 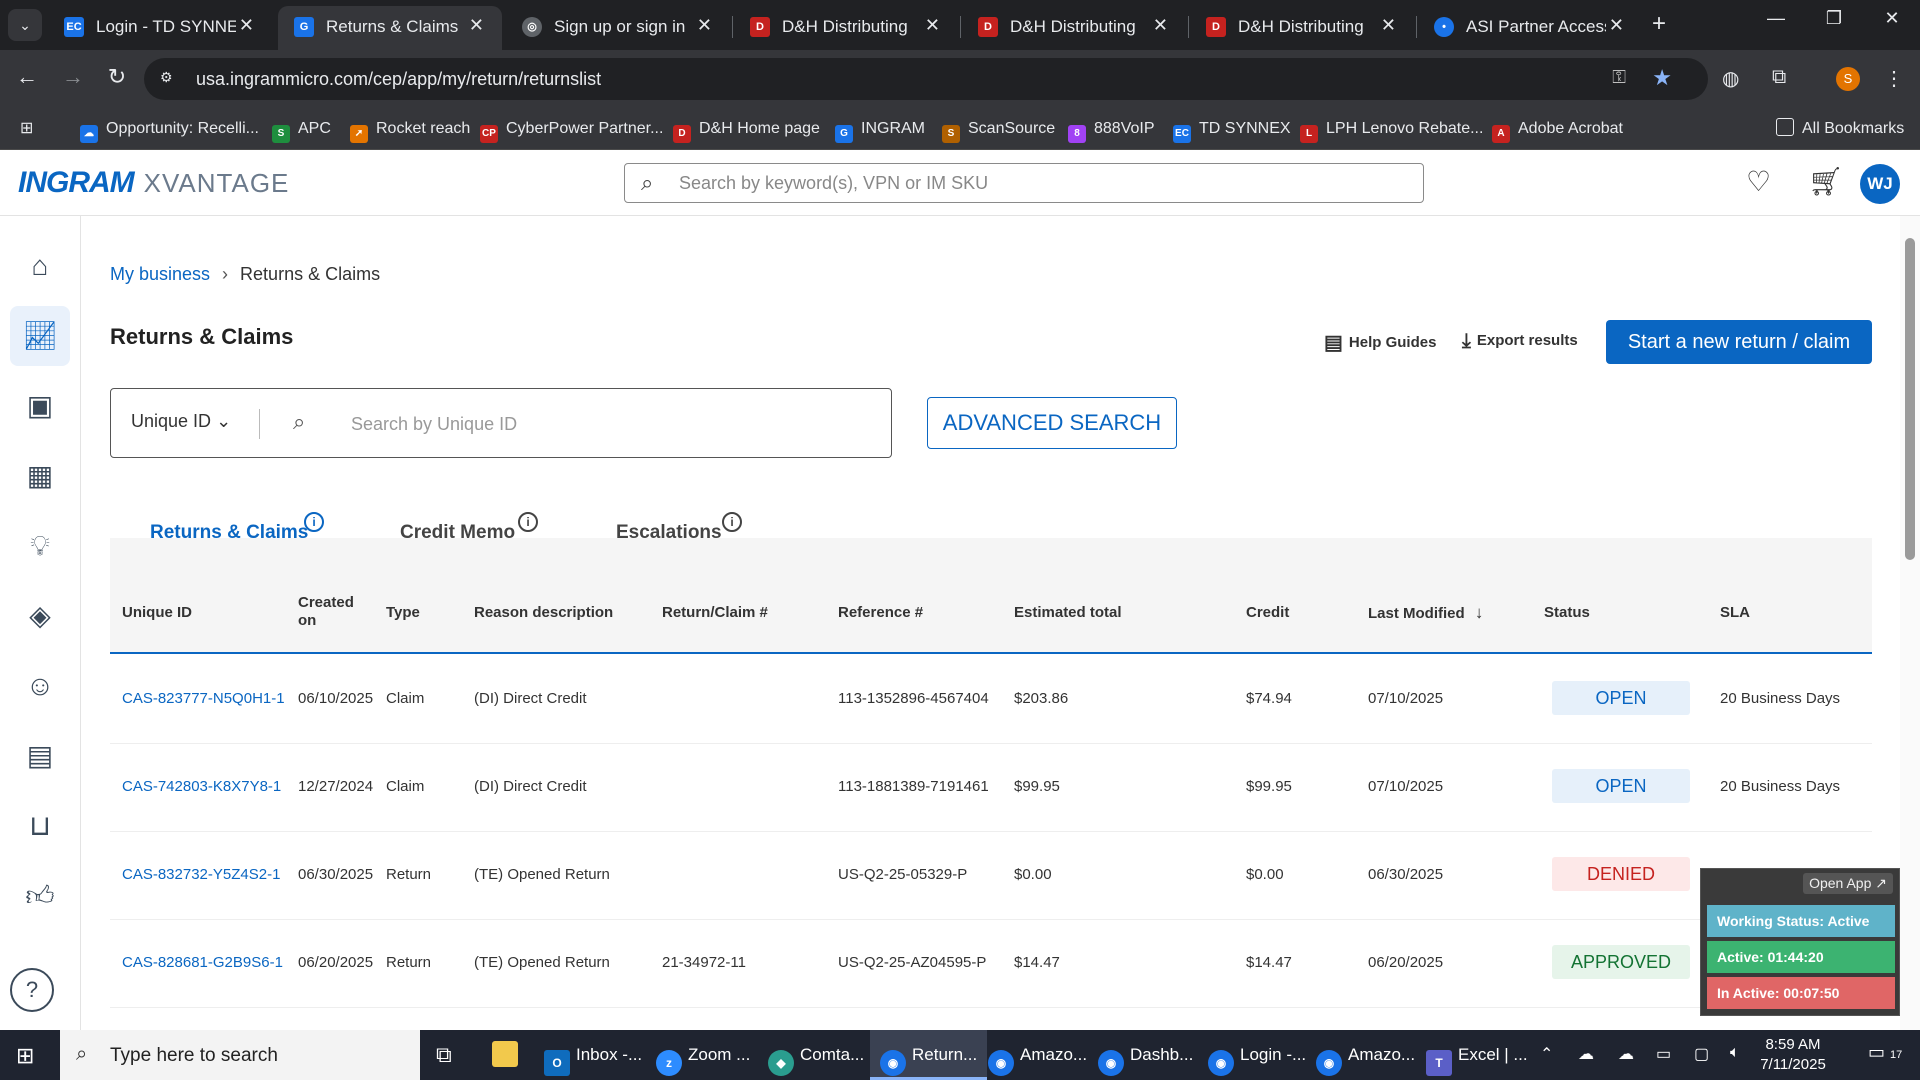 What do you see at coordinates (1826, 181) in the screenshot?
I see `cart-icon: 🛒︎` at bounding box center [1826, 181].